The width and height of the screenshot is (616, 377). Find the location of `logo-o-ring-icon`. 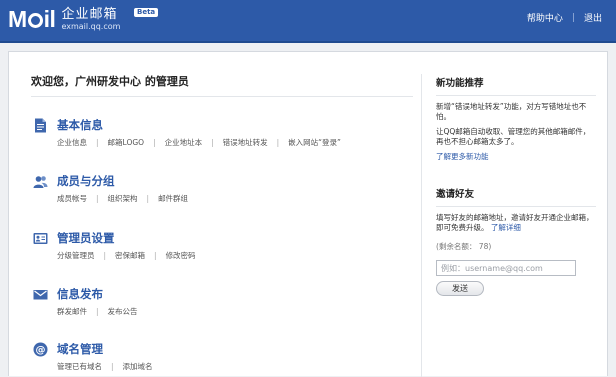

logo-o-ring-icon is located at coordinates (35, 20).